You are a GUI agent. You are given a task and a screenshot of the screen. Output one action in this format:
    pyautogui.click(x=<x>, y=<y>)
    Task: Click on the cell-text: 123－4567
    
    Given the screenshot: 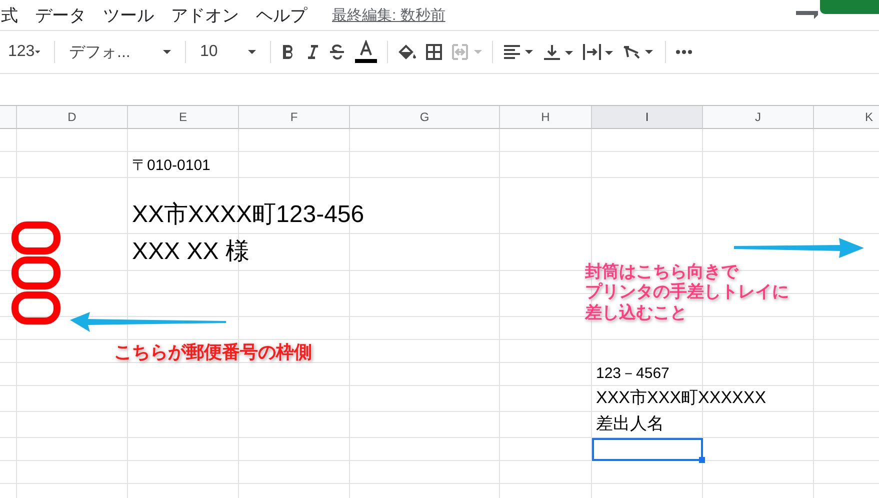 What is the action you would take?
    pyautogui.click(x=633, y=373)
    